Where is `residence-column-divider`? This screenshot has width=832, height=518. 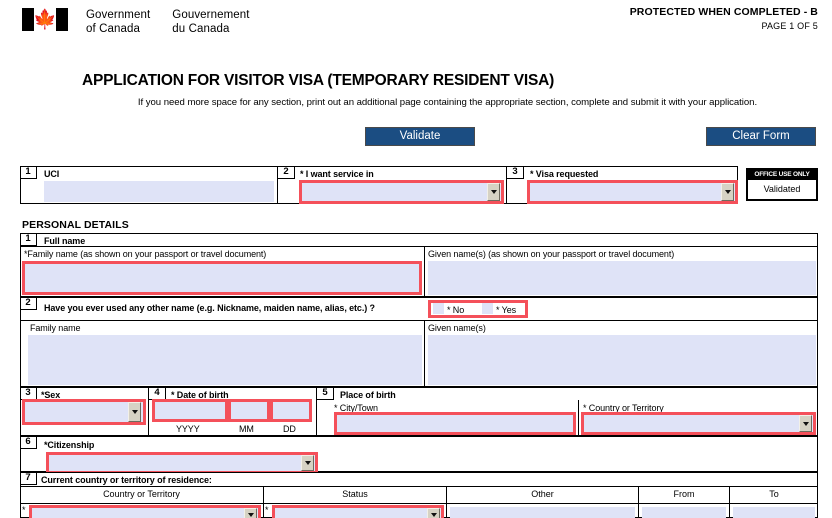 residence-column-divider is located at coordinates (419, 503).